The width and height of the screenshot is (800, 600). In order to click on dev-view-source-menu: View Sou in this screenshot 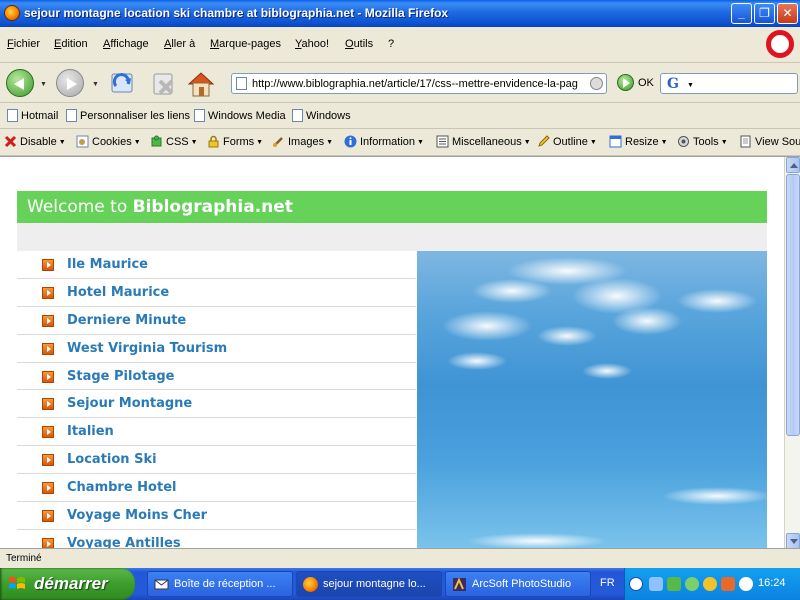, I will do `click(769, 141)`.